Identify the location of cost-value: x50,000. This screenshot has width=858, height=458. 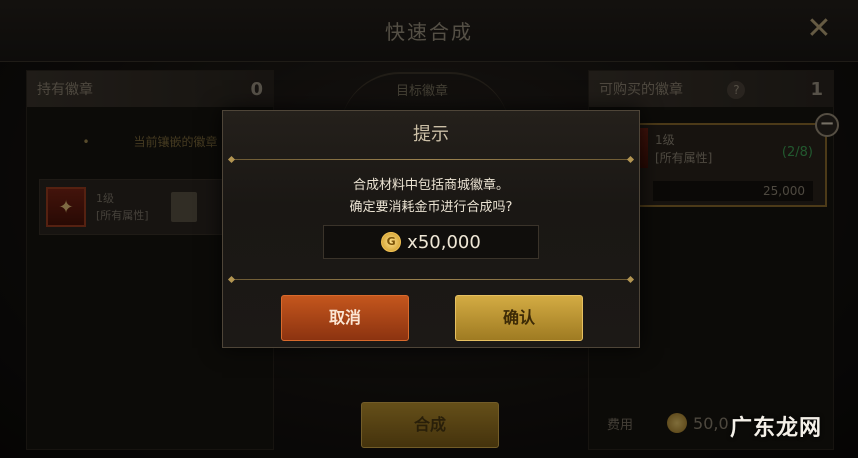
(444, 242).